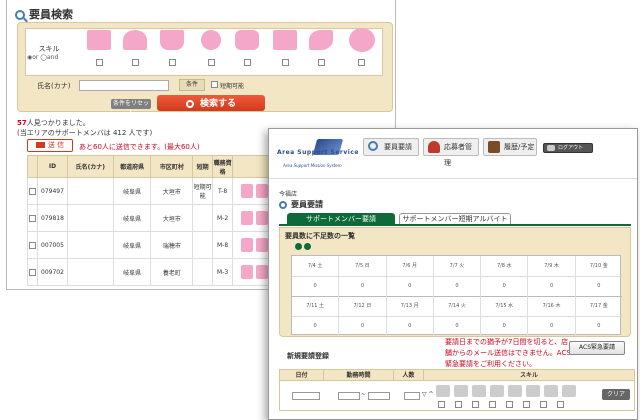 The height and width of the screenshot is (420, 640). What do you see at coordinates (412, 396) in the screenshot?
I see `headcount-select` at bounding box center [412, 396].